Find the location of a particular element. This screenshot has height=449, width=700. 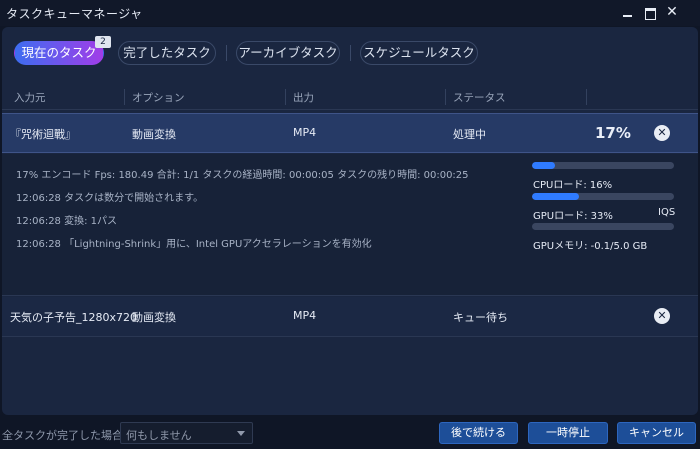

task-source: 天気の子予告_1280x720 is located at coordinates (73, 317).